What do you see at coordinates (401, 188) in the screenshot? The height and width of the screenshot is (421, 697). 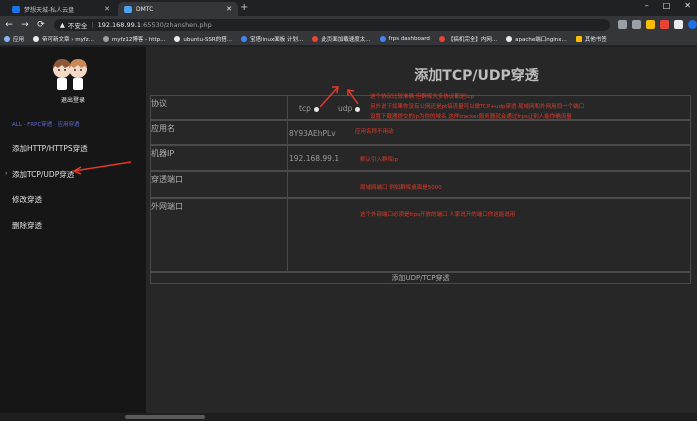 I see `annotation-local-port: 局域网端口 例如群晖桌面是5000` at bounding box center [401, 188].